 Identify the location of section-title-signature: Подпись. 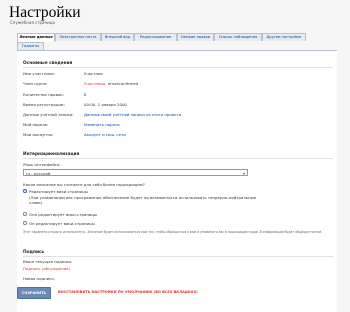
(34, 252).